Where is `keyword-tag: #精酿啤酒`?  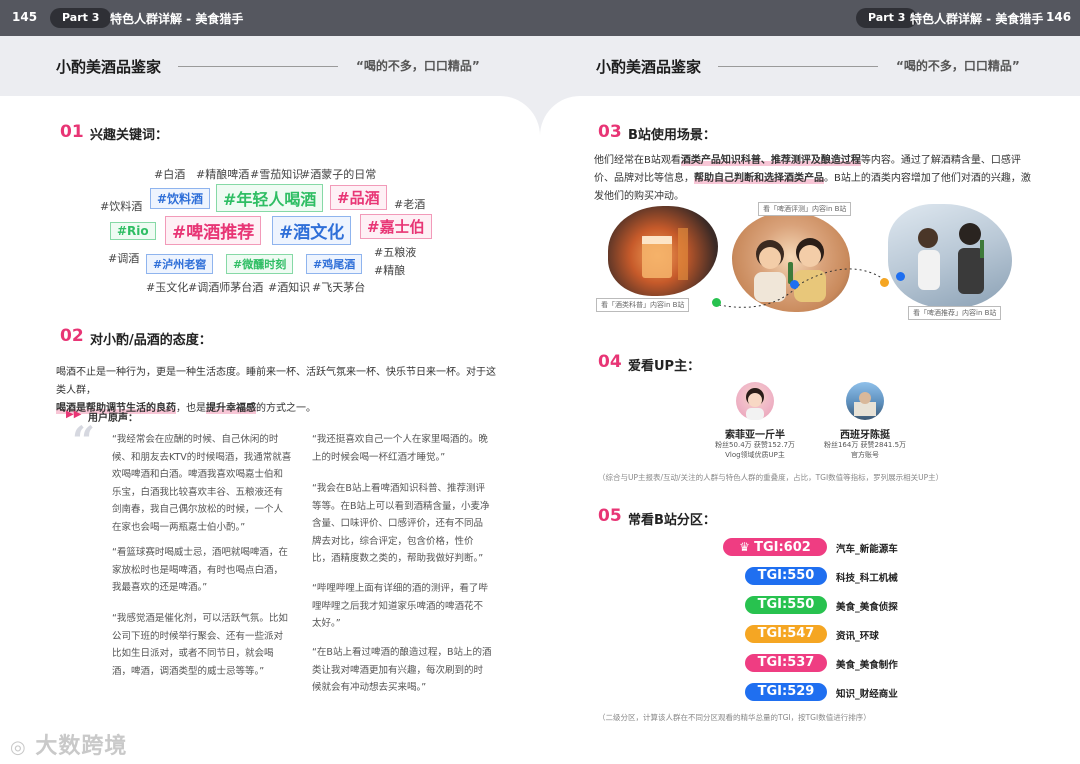
keyword-tag: #精酿啤酒 is located at coordinates (223, 174).